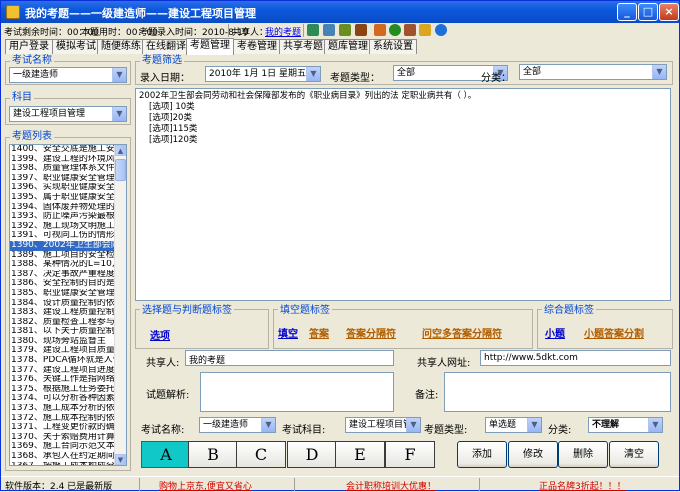 Image resolution: width=680 pixels, height=492 pixels. Describe the element at coordinates (648, 12) in the screenshot. I see `maximize-button: □` at that location.